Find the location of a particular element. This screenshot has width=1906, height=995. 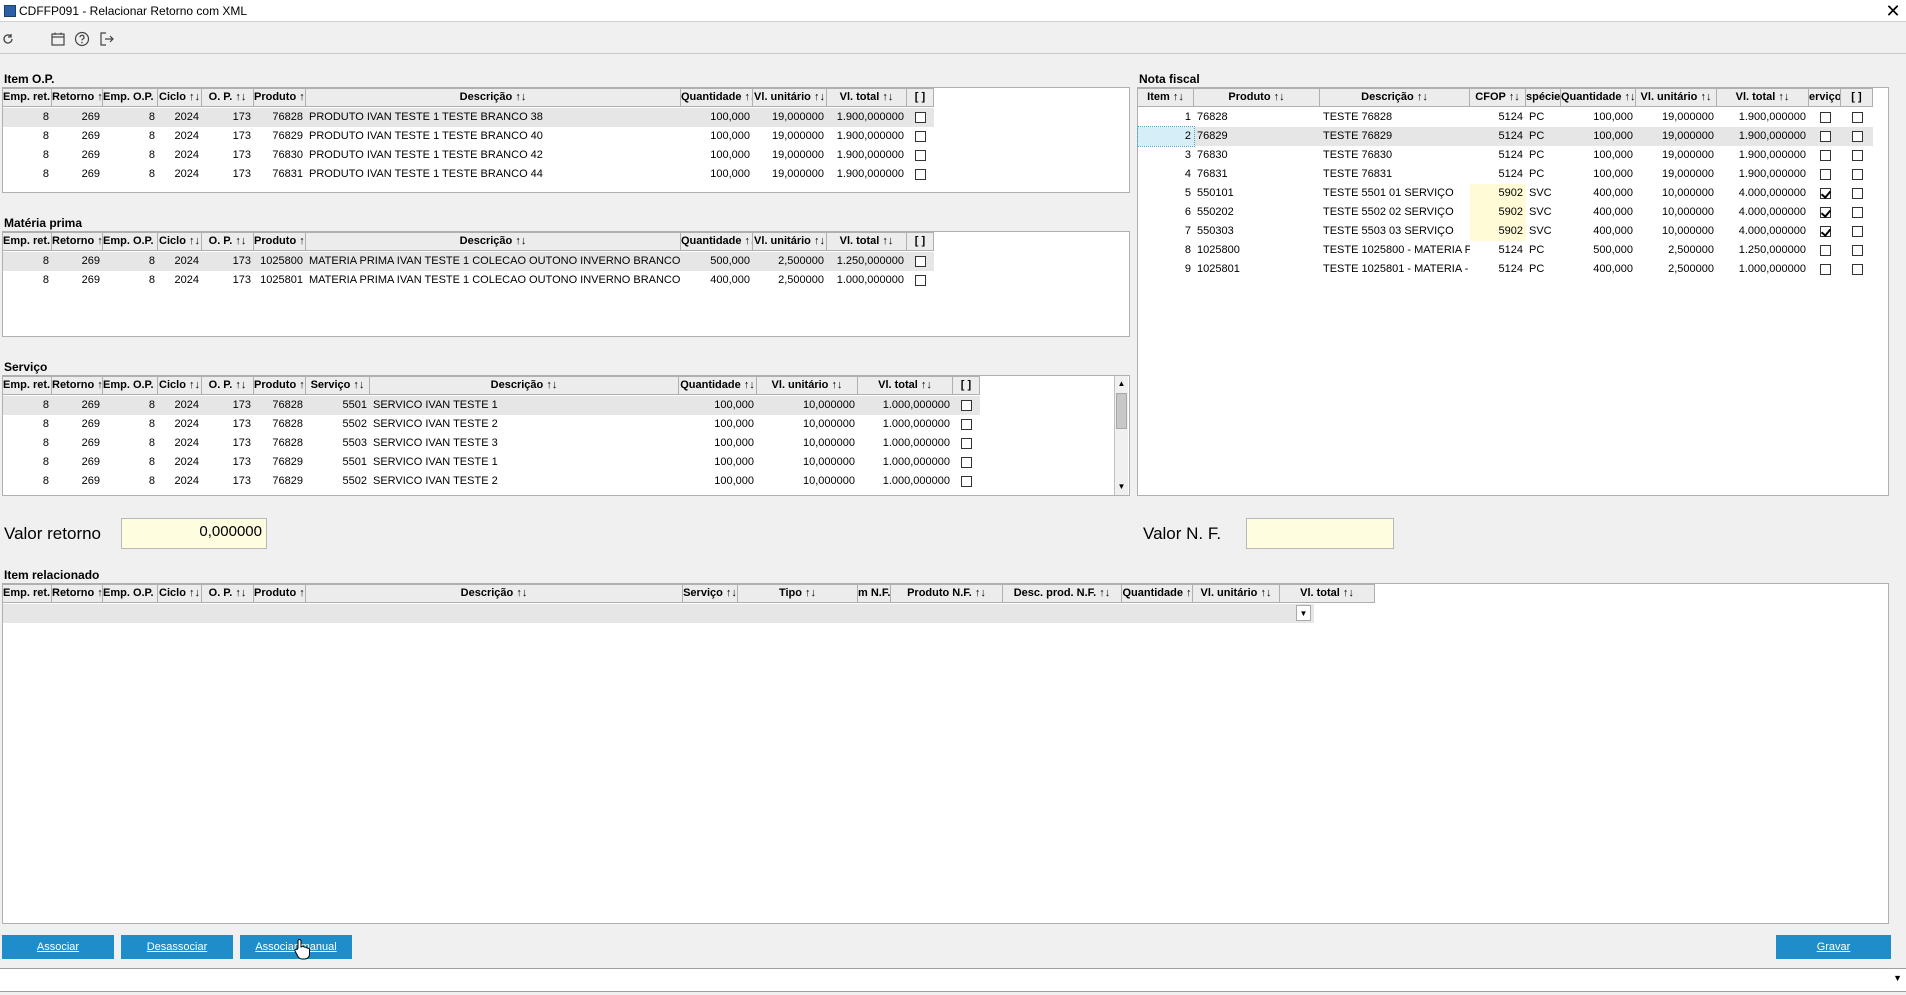

servico-col-header: Vl. unitário ↑↓ is located at coordinates (807, 385).